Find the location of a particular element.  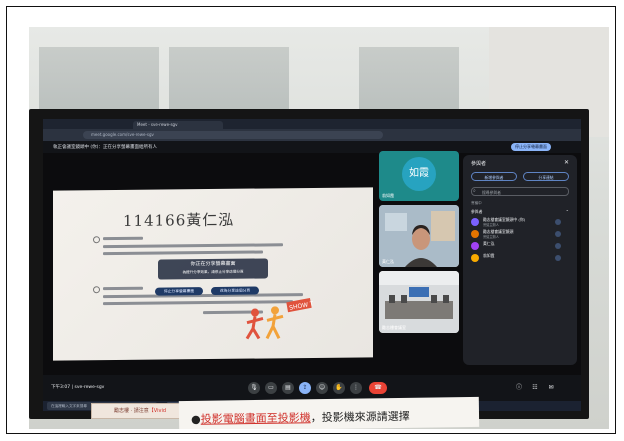

sharing-notice-hint: 為提升分享效果，請停止分享這個分頁 is located at coordinates (213, 272).